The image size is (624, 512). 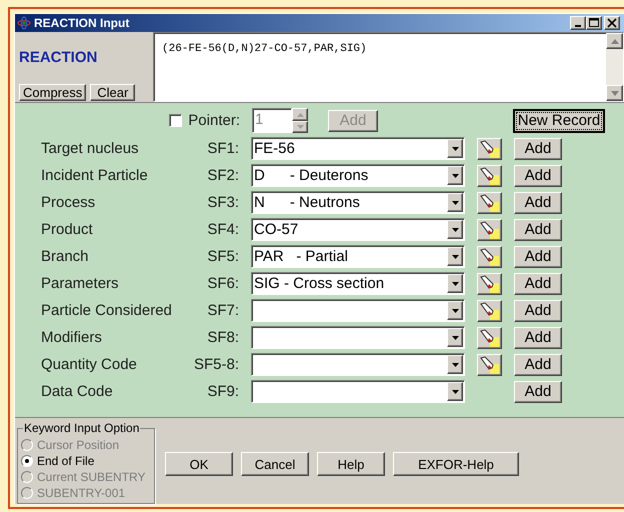 I want to click on reaction-label: REACTION, so click(x=58, y=58).